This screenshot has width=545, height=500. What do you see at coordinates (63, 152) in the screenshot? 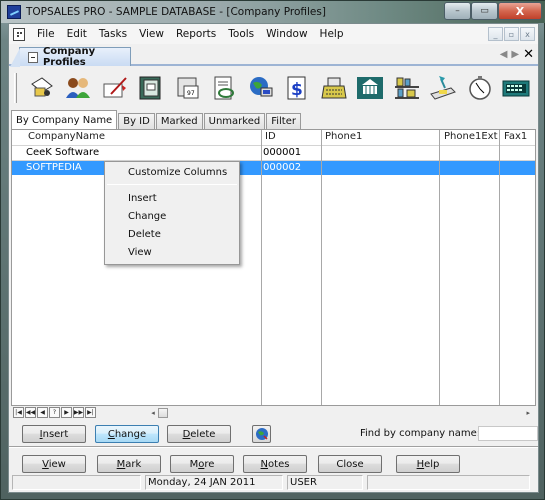
I see `cell-company-name: CeeK Software` at bounding box center [63, 152].